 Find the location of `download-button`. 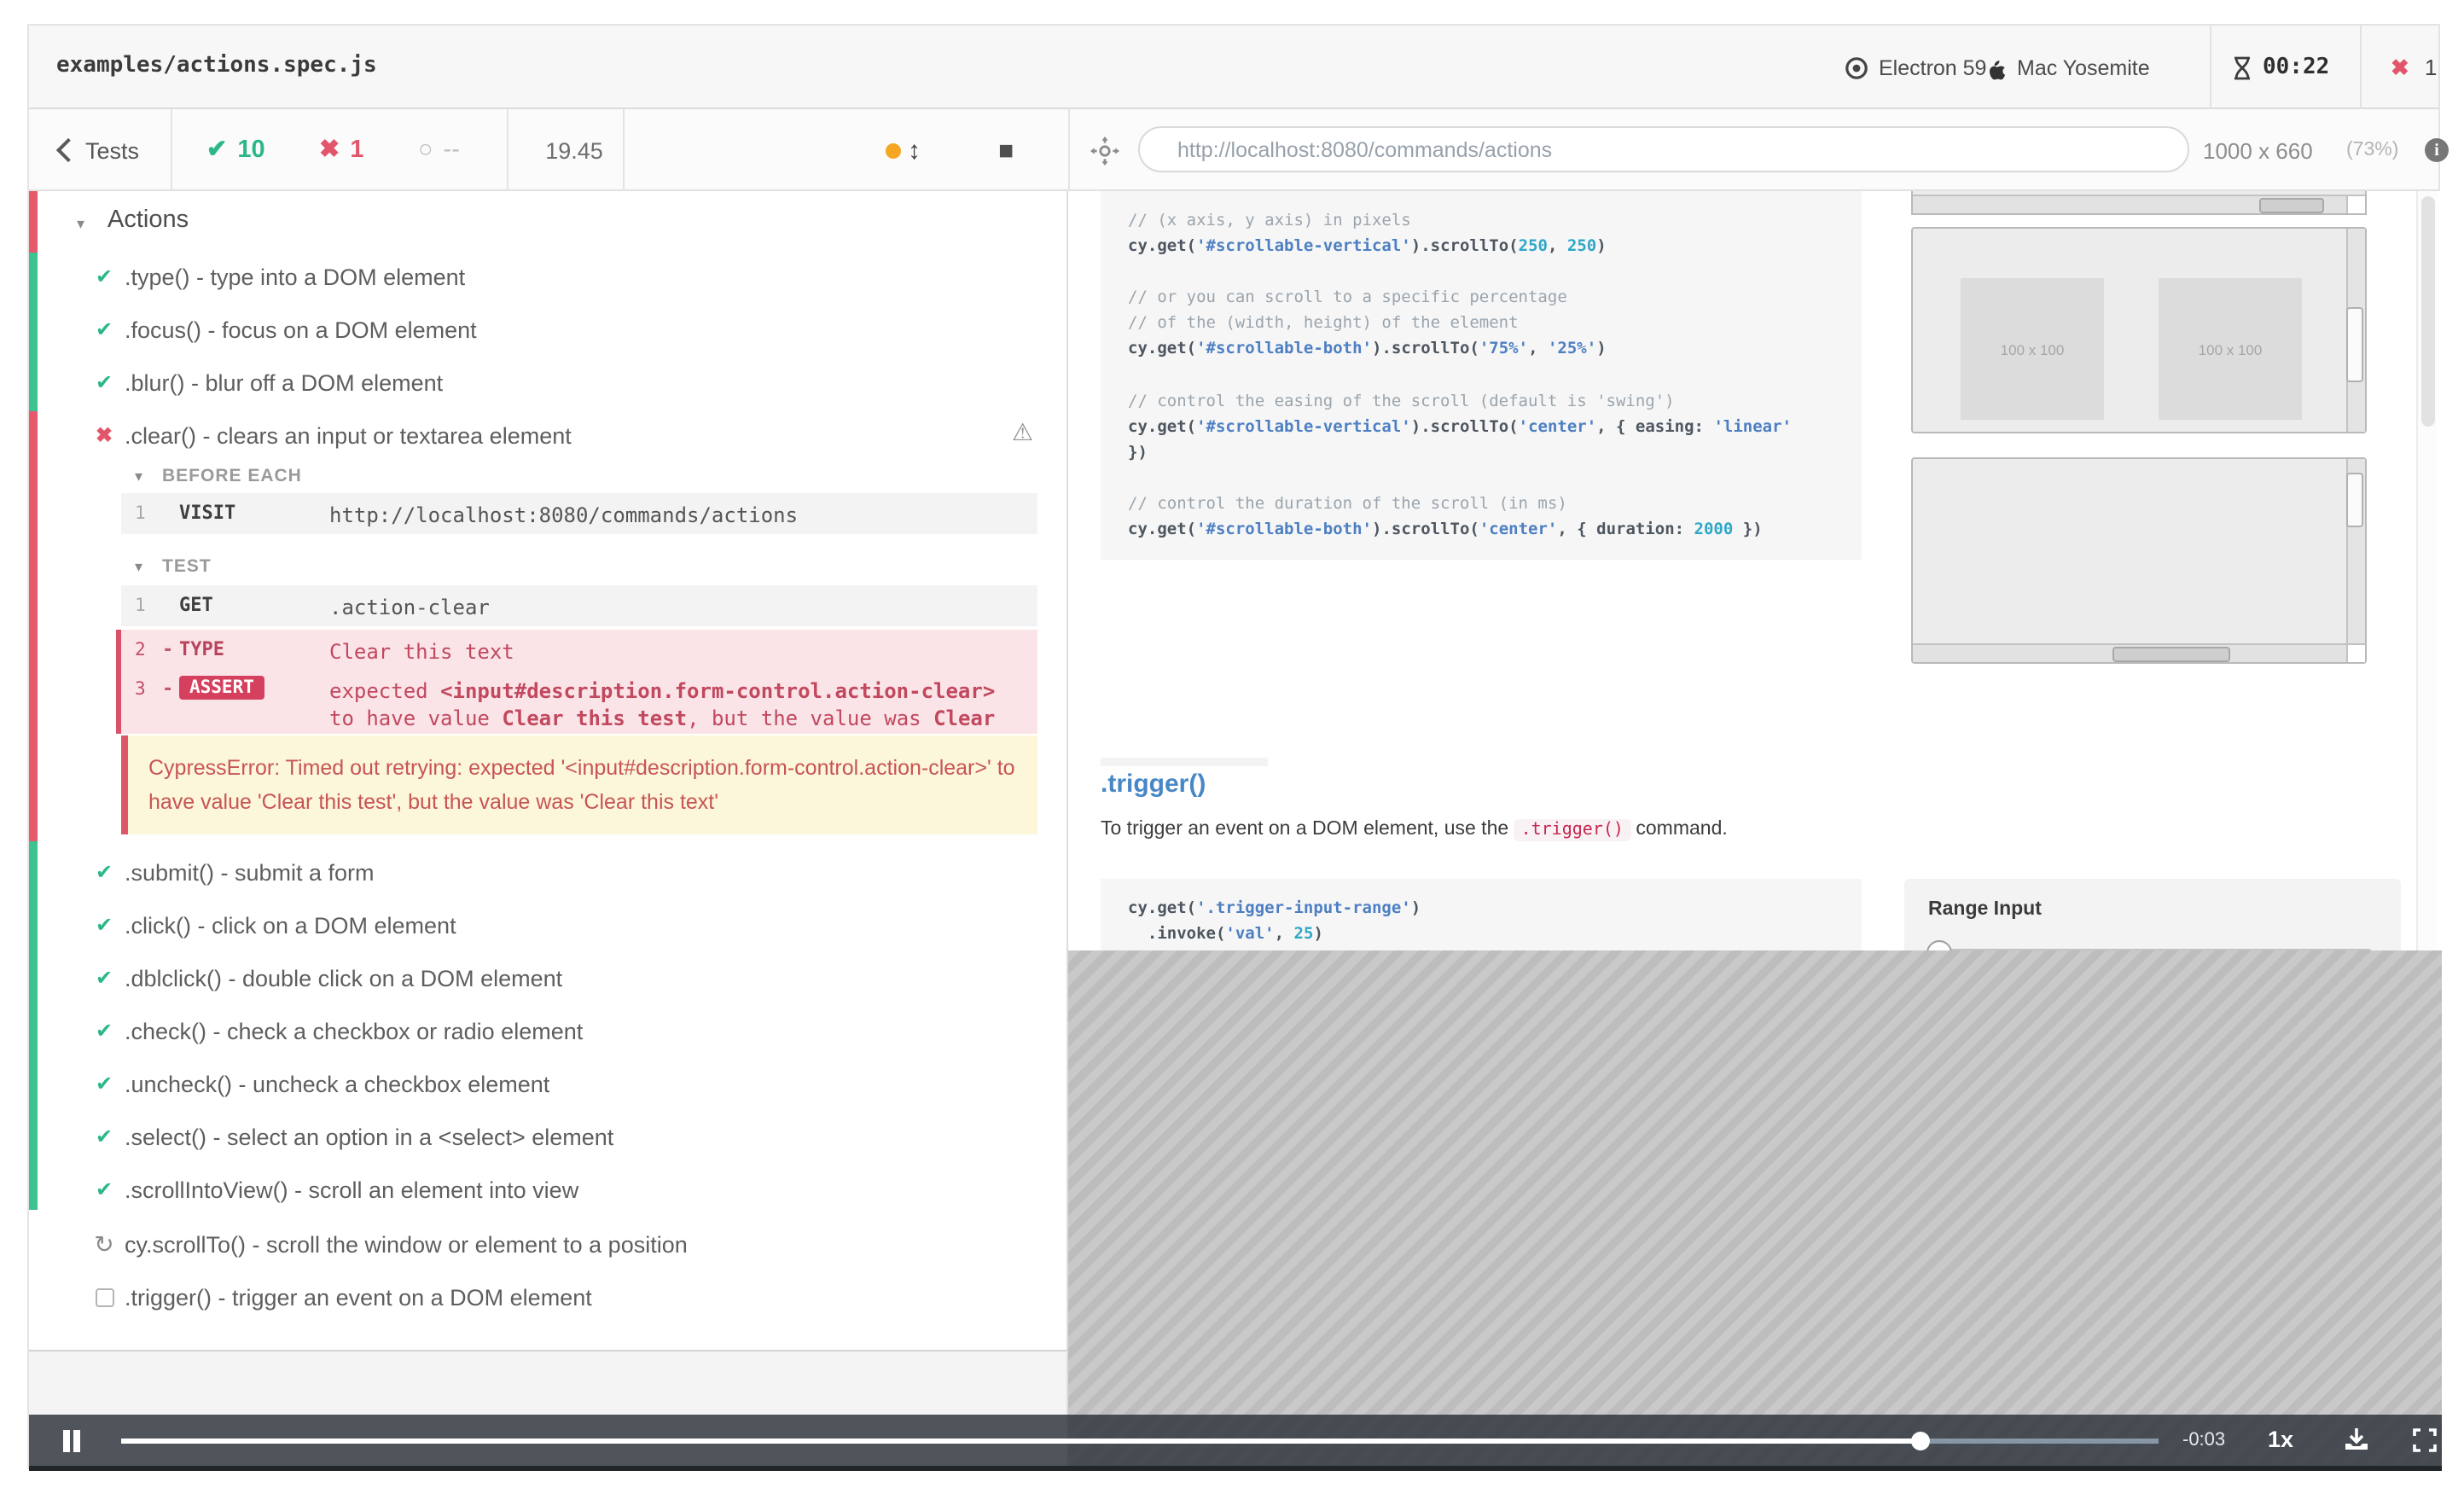

download-button is located at coordinates (2356, 1441).